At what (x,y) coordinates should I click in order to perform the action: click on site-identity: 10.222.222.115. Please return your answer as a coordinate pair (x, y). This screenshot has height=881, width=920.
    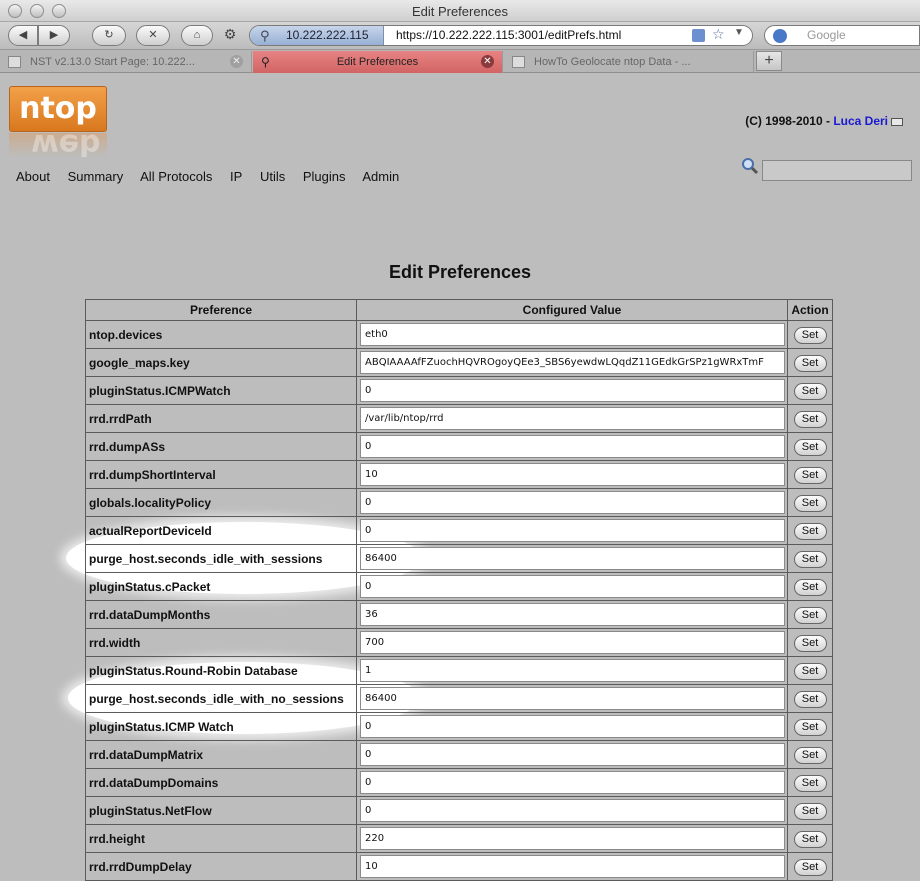
    Looking at the image, I should click on (317, 35).